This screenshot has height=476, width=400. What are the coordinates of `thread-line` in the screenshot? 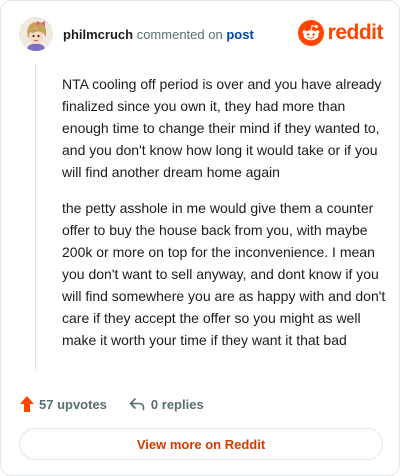 It's located at (35, 217).